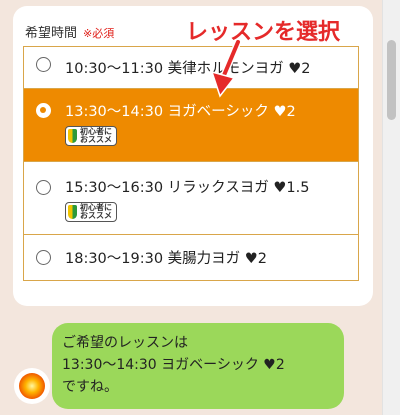  I want to click on required-marker: ※必須, so click(99, 33).